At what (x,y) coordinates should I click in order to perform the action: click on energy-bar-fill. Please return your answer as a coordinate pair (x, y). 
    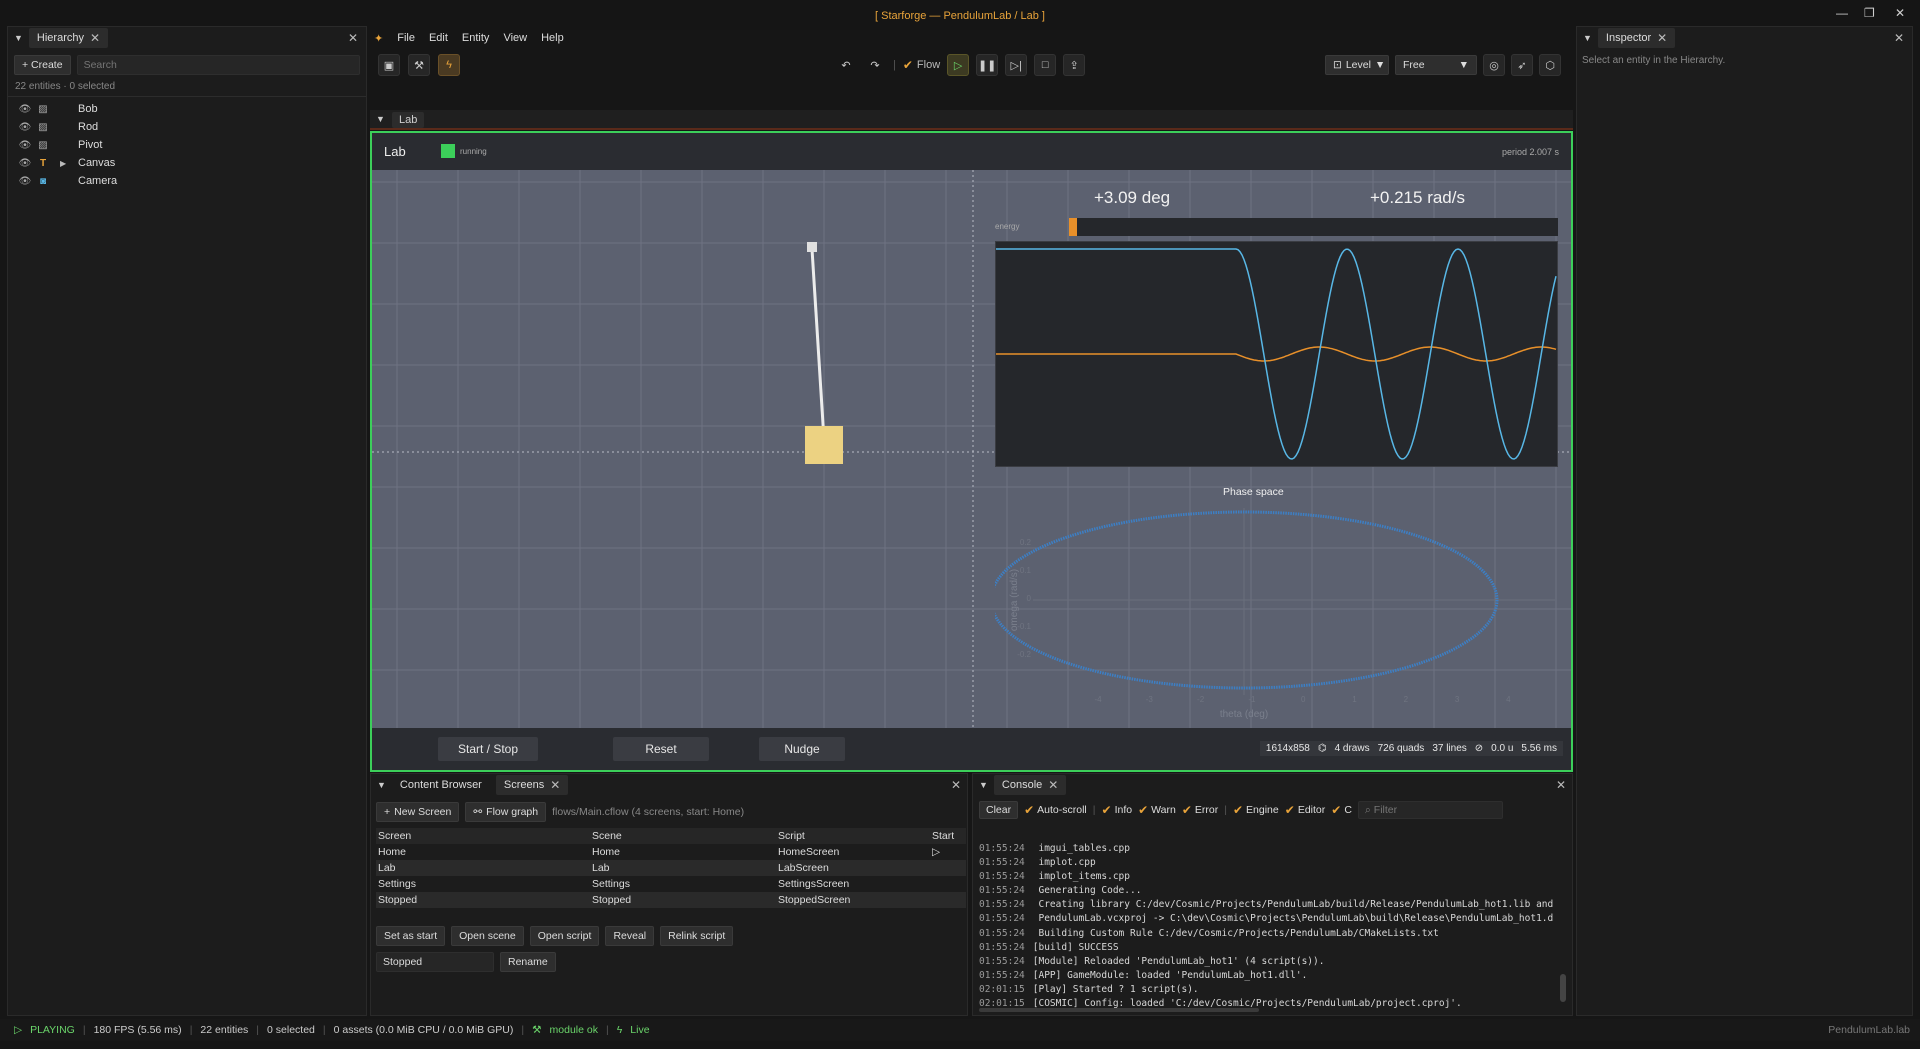
    Looking at the image, I should click on (1073, 227).